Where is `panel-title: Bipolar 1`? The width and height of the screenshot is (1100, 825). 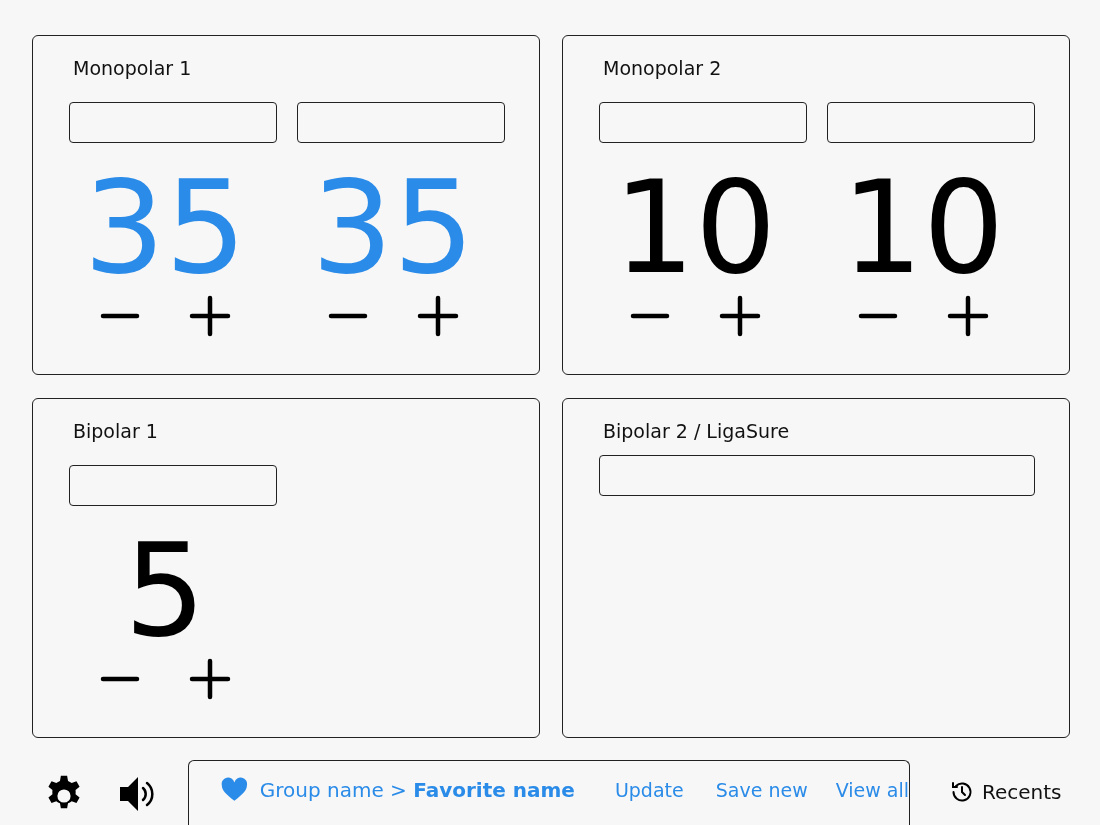
panel-title: Bipolar 1 is located at coordinates (116, 431).